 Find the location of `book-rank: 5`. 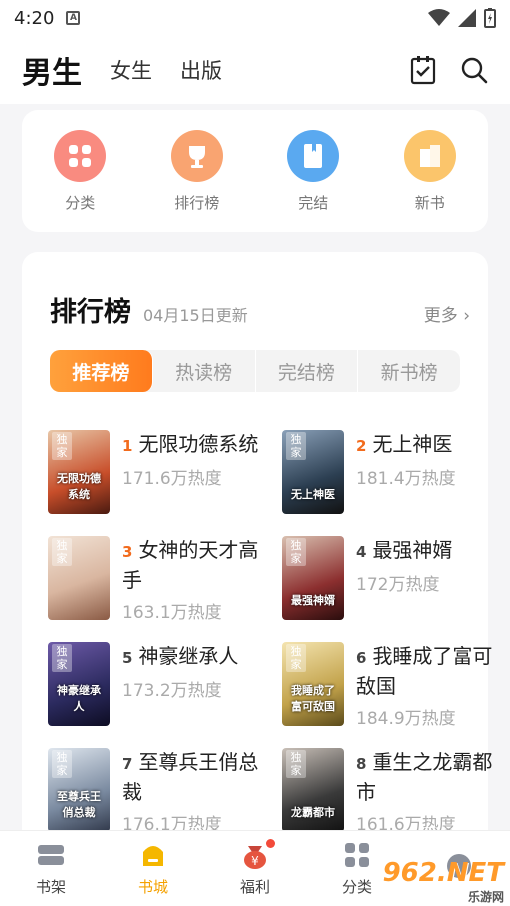

book-rank: 5 is located at coordinates (127, 658).